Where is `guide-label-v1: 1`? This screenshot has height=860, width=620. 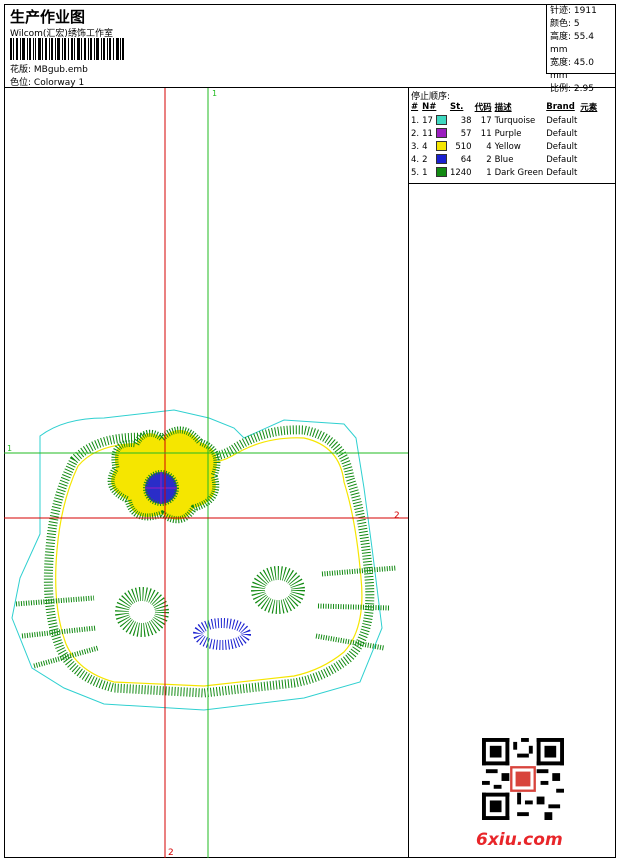
guide-label-v1: 1 is located at coordinates (214, 93).